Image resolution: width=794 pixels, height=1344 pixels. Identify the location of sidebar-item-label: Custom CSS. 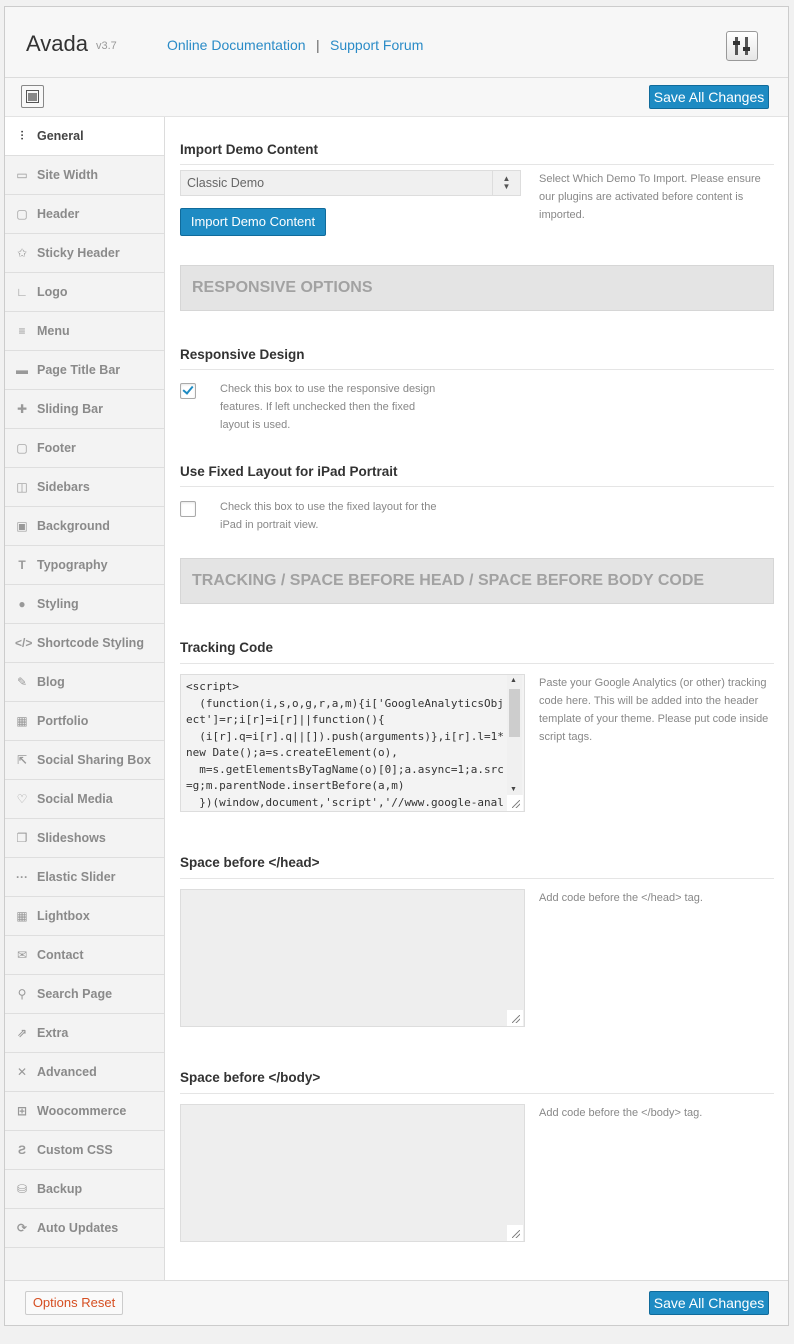
(75, 1150).